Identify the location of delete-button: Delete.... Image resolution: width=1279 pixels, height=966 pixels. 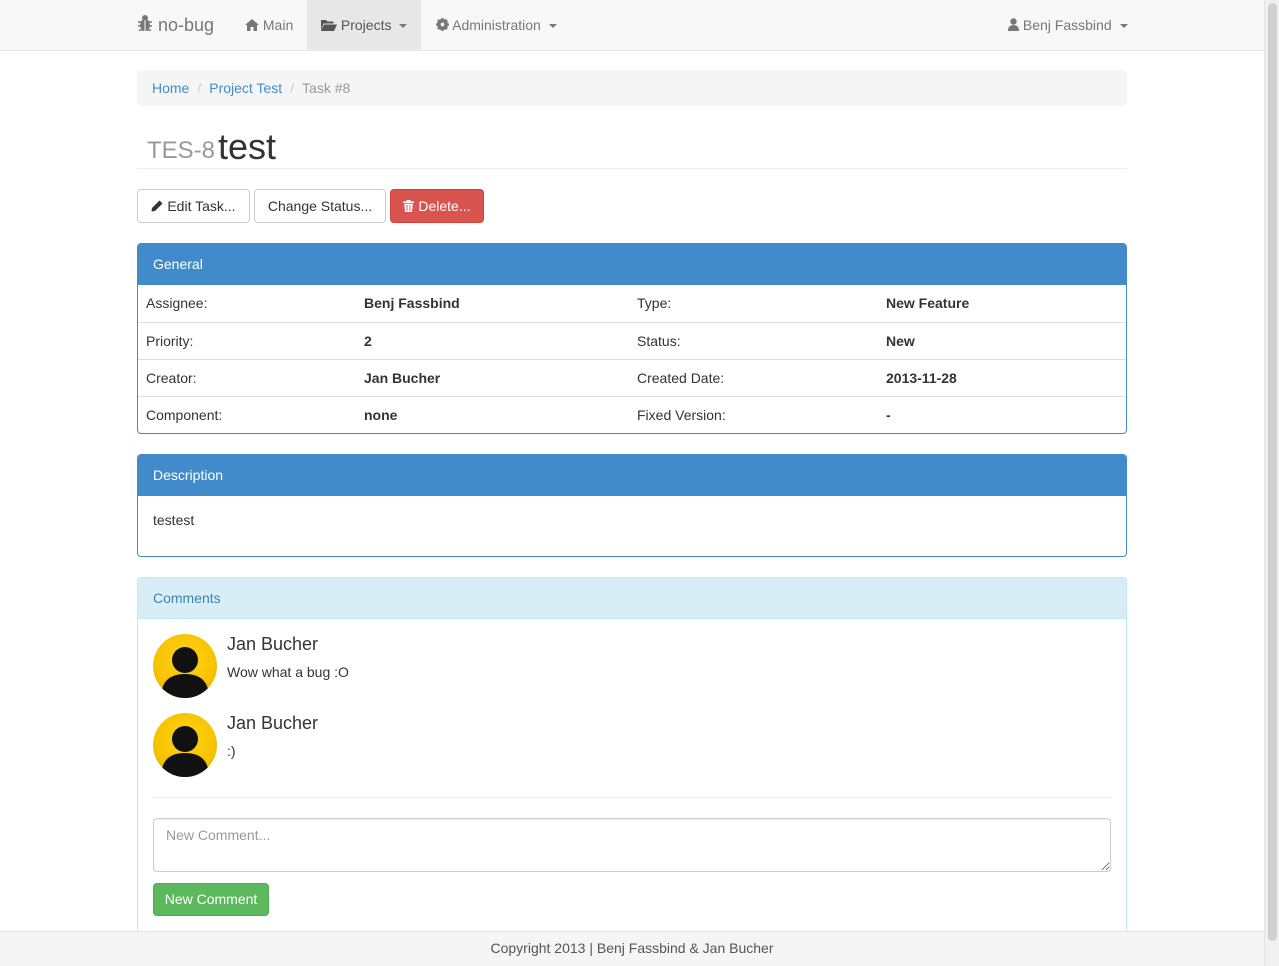
(437, 206).